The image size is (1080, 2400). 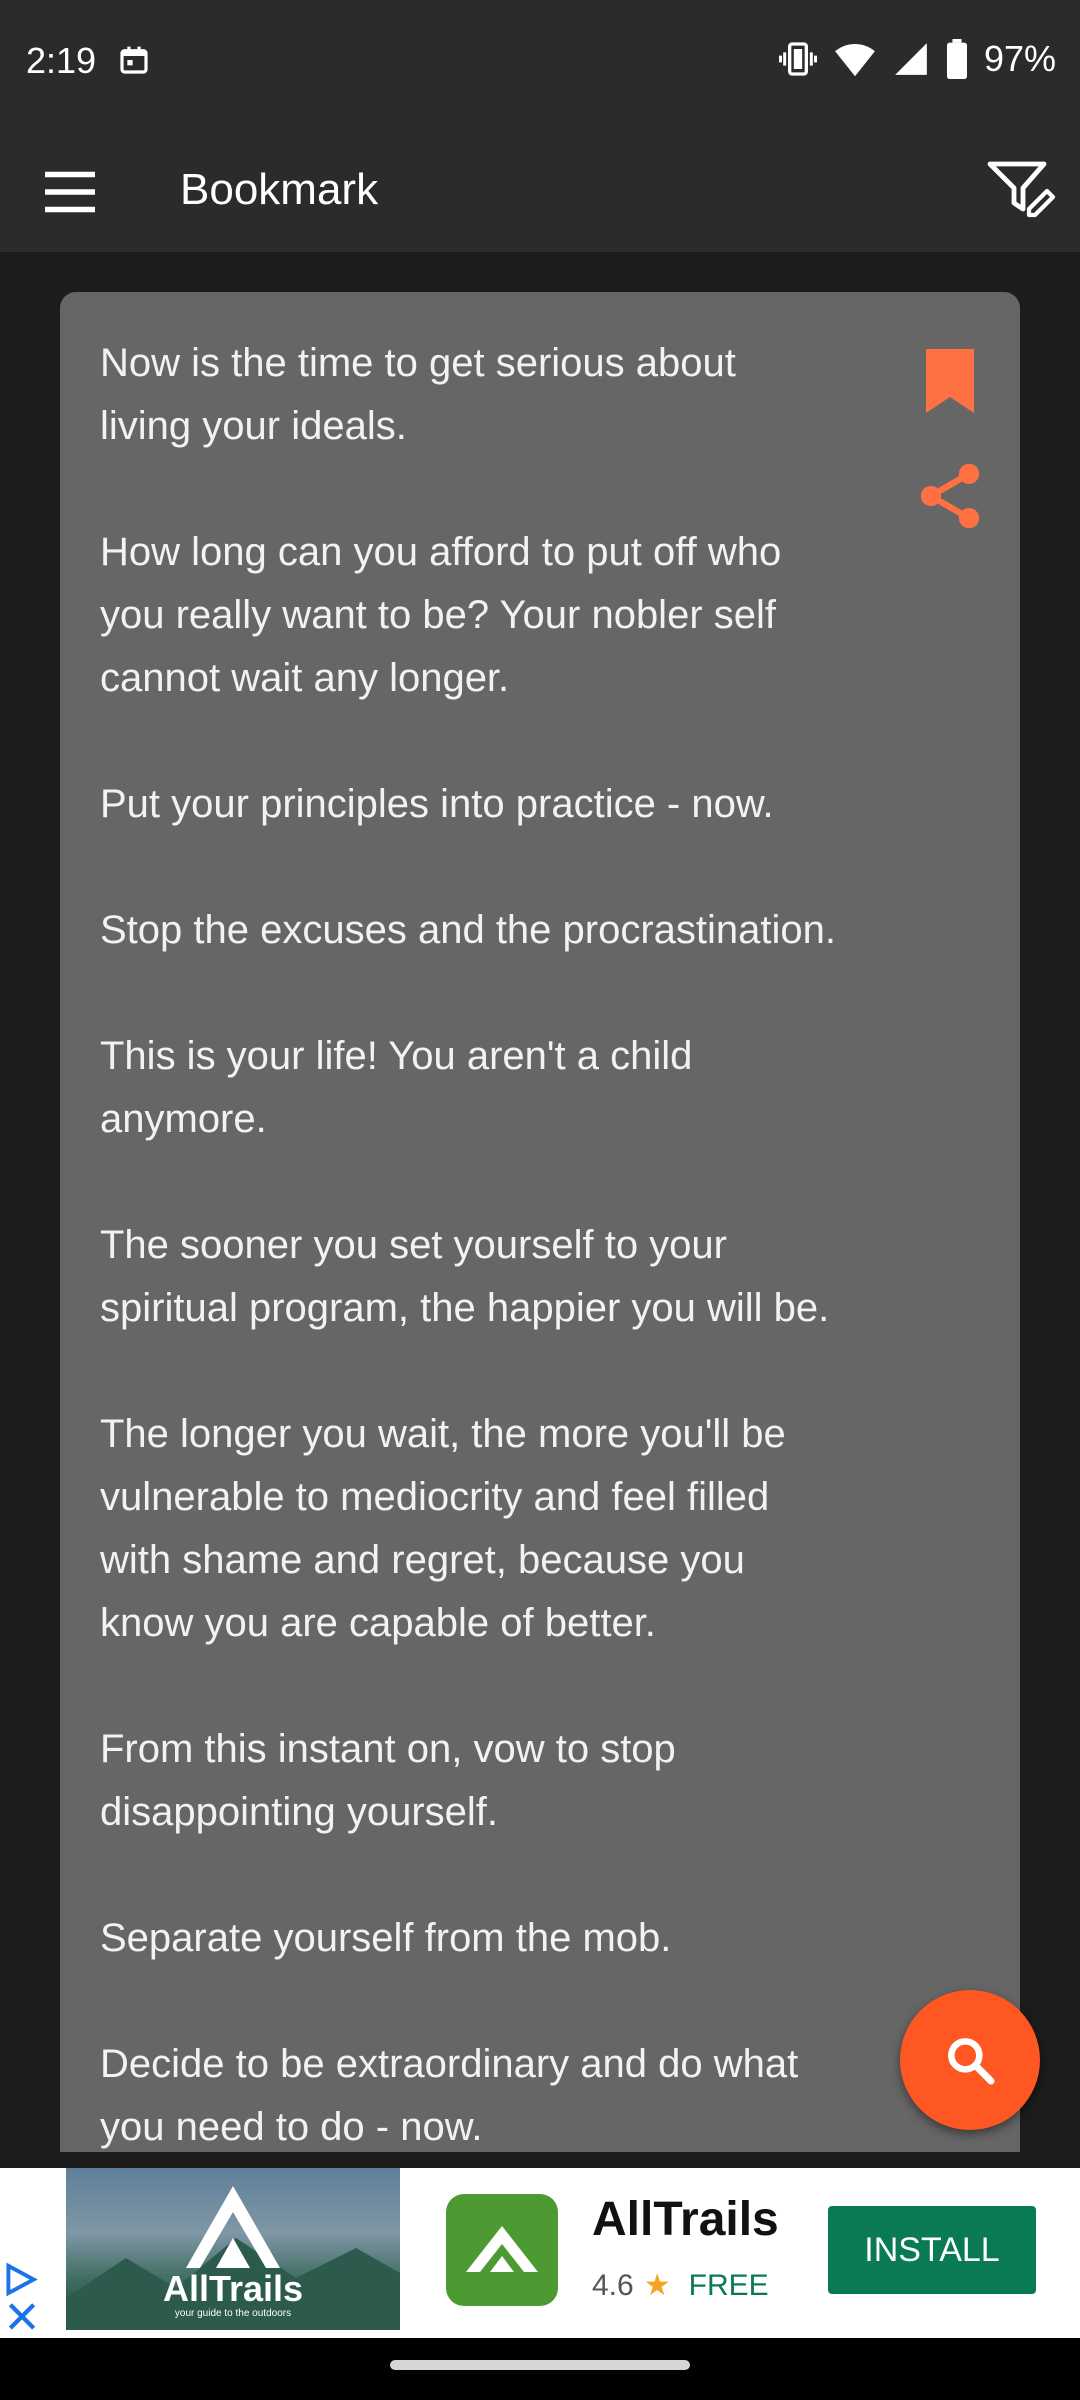 I want to click on navigation-bar, so click(x=540, y=2369).